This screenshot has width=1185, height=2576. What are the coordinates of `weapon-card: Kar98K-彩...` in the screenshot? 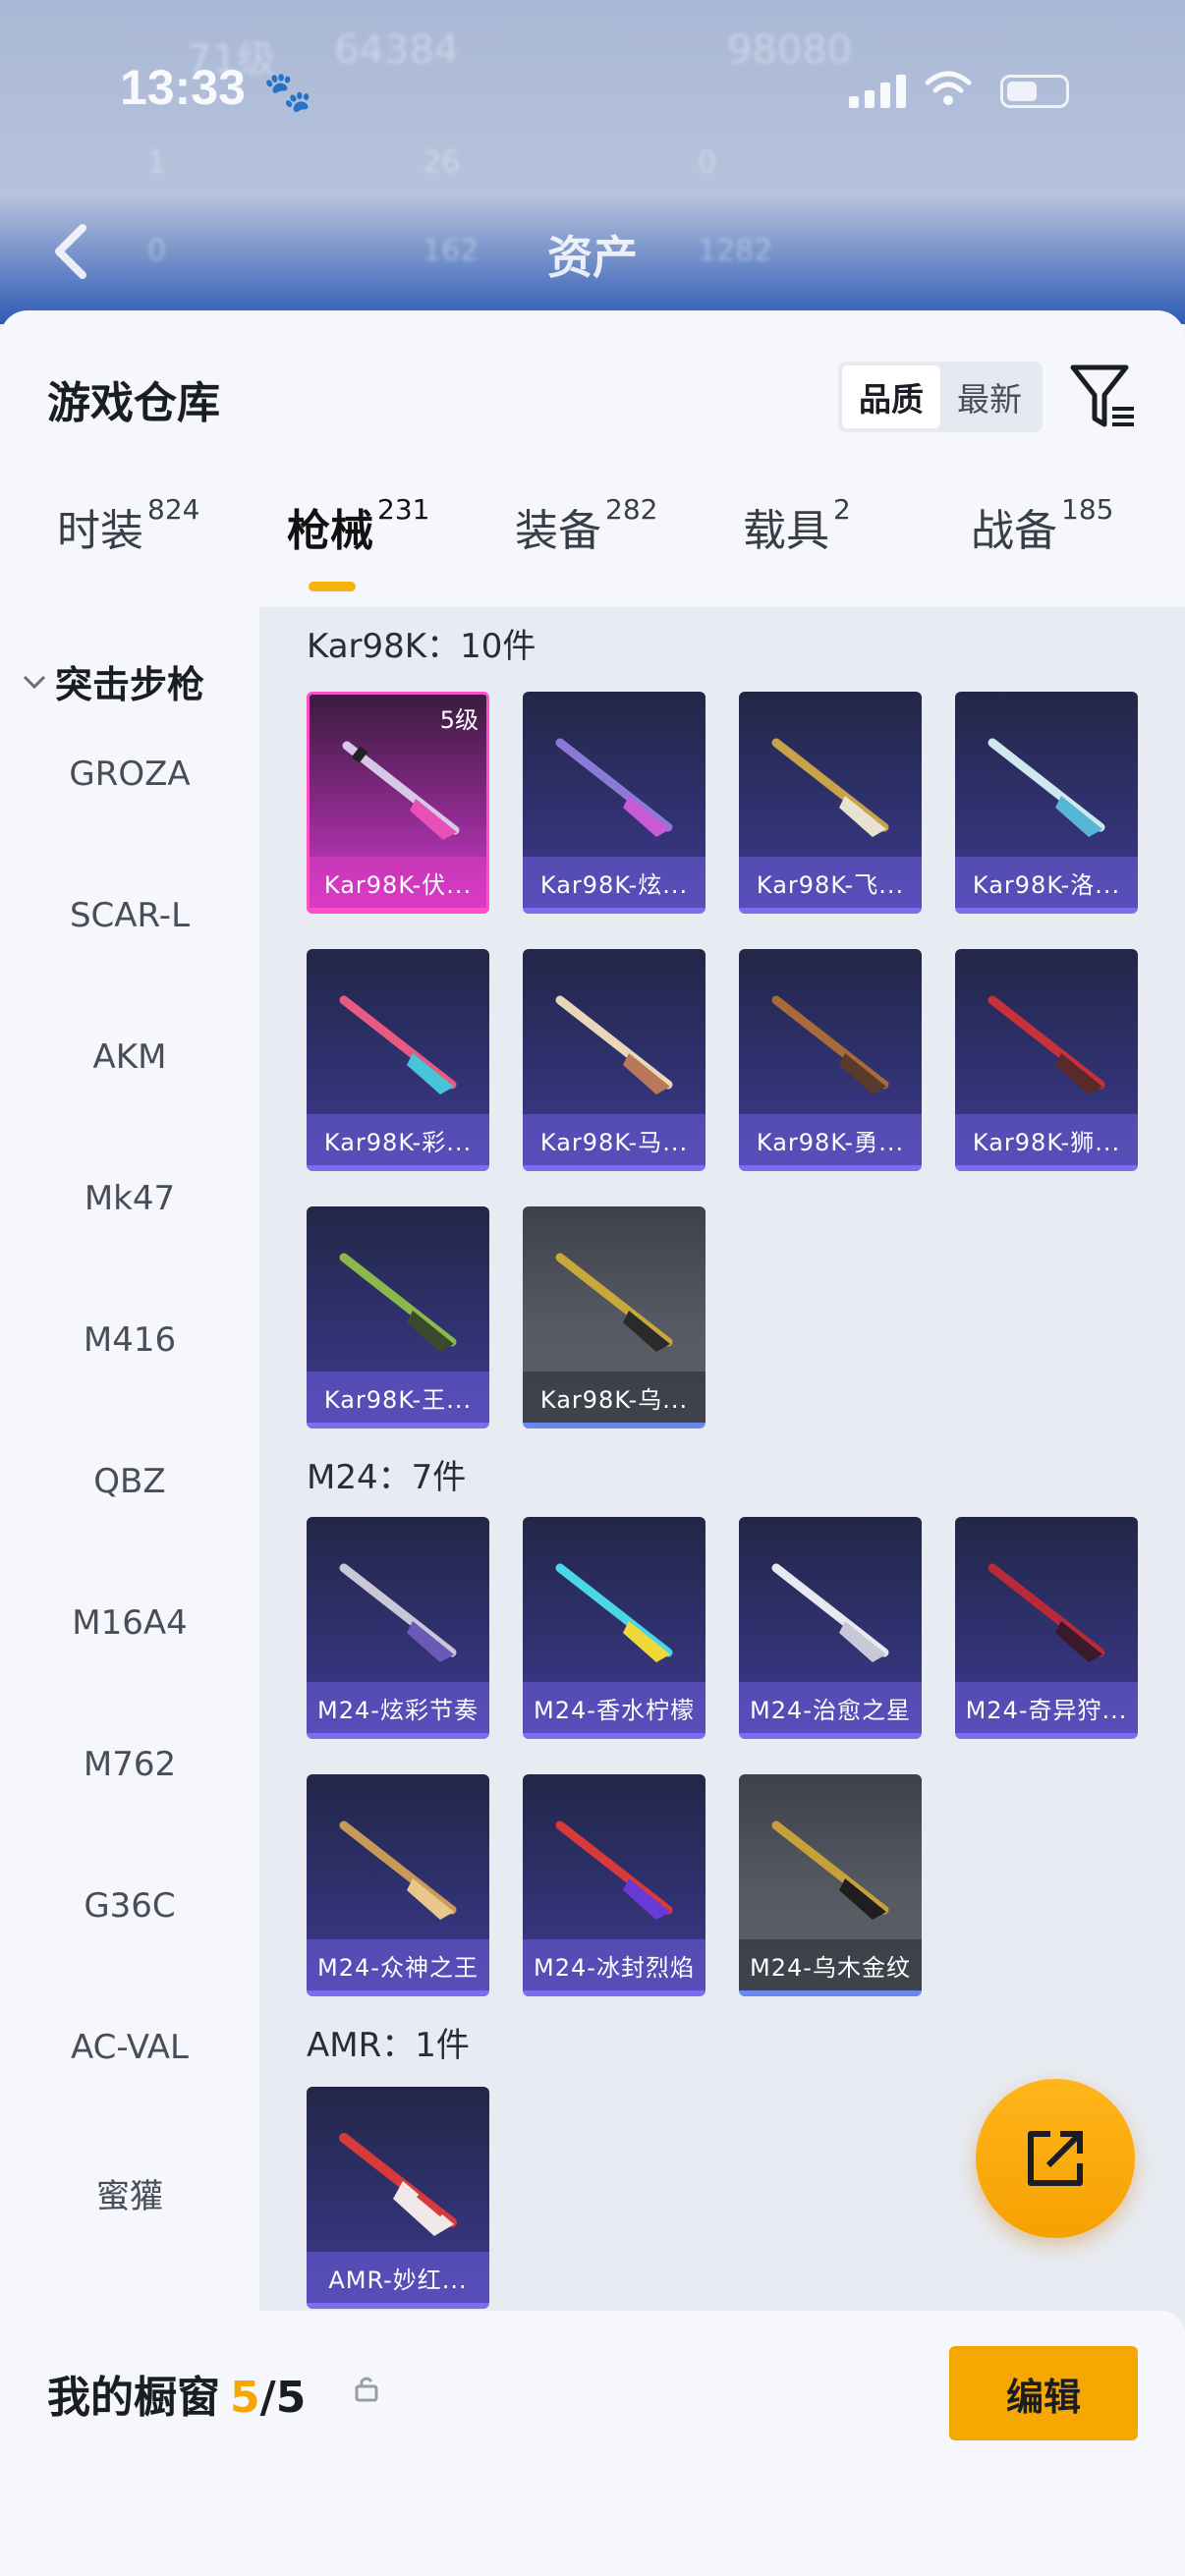 It's located at (398, 1060).